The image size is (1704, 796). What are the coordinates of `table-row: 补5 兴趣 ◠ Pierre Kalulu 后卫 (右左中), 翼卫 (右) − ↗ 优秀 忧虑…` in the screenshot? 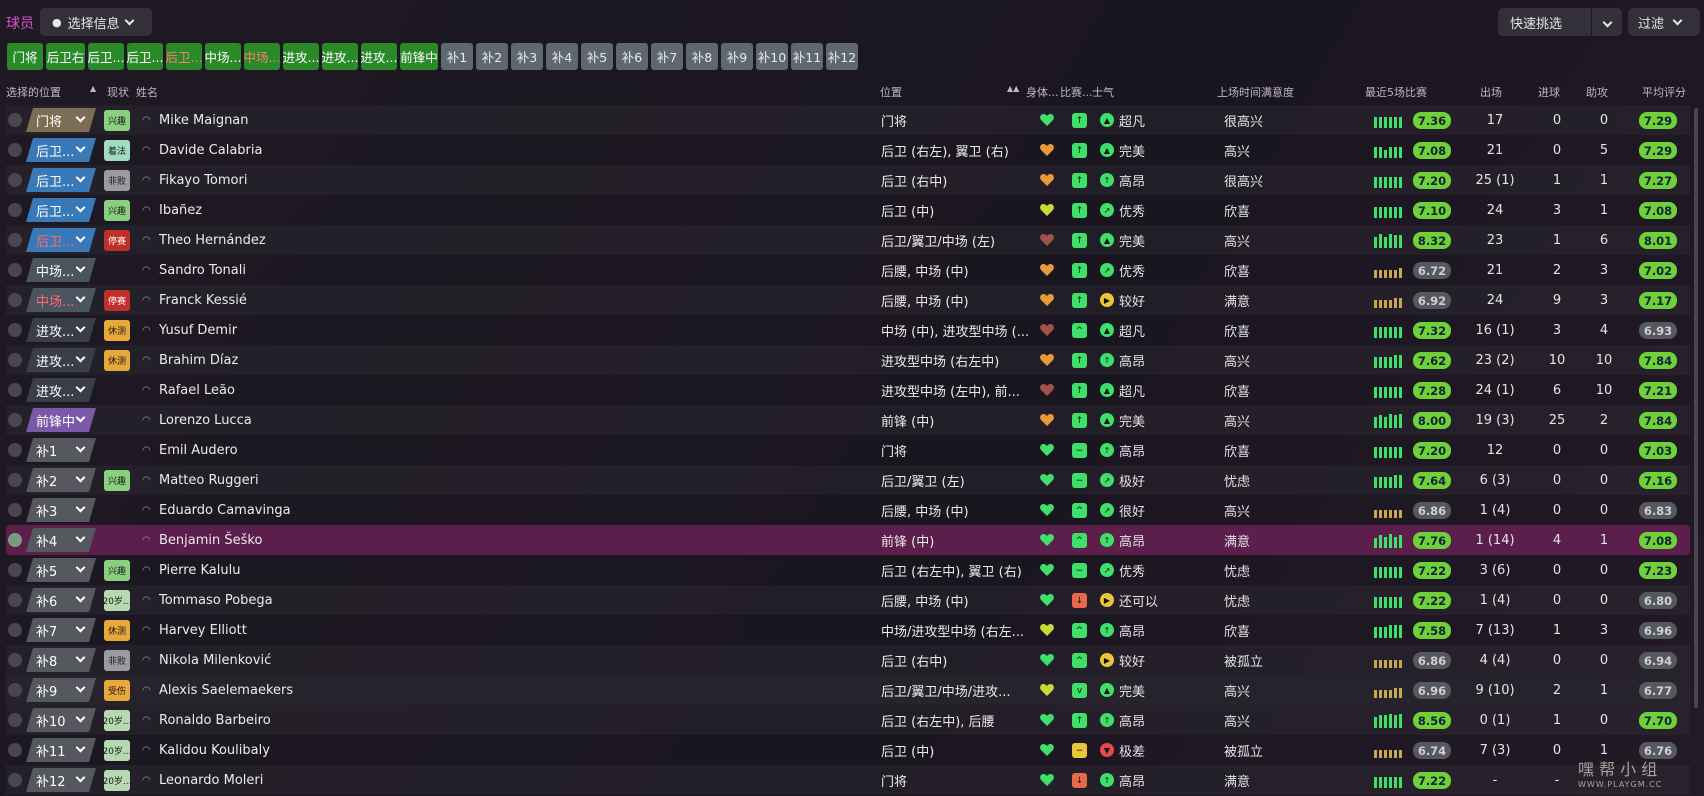 It's located at (848, 570).